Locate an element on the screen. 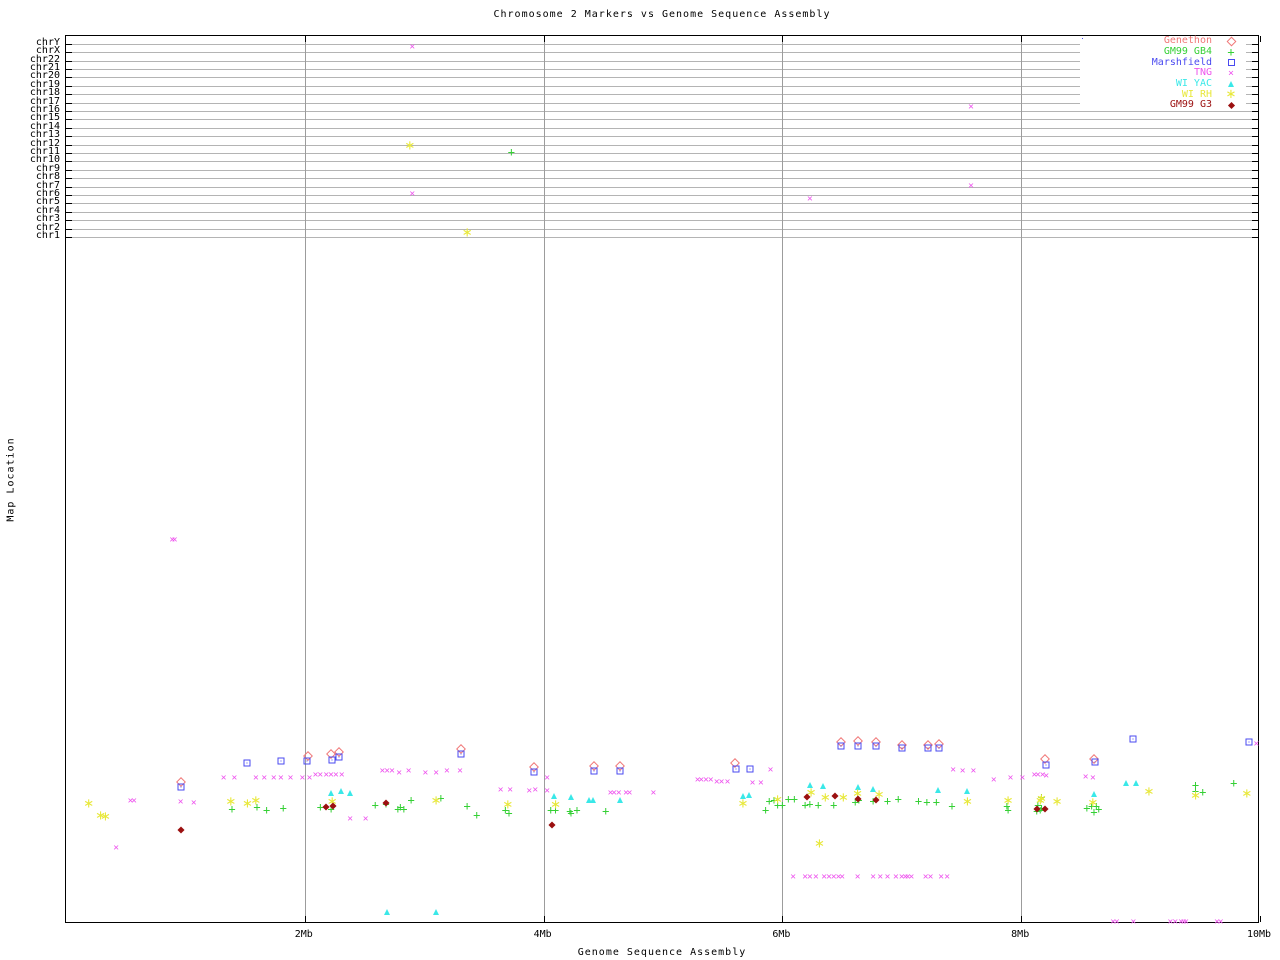 The height and width of the screenshot is (960, 1280). chromosome-gridline-chr16 is located at coordinates (662, 111).